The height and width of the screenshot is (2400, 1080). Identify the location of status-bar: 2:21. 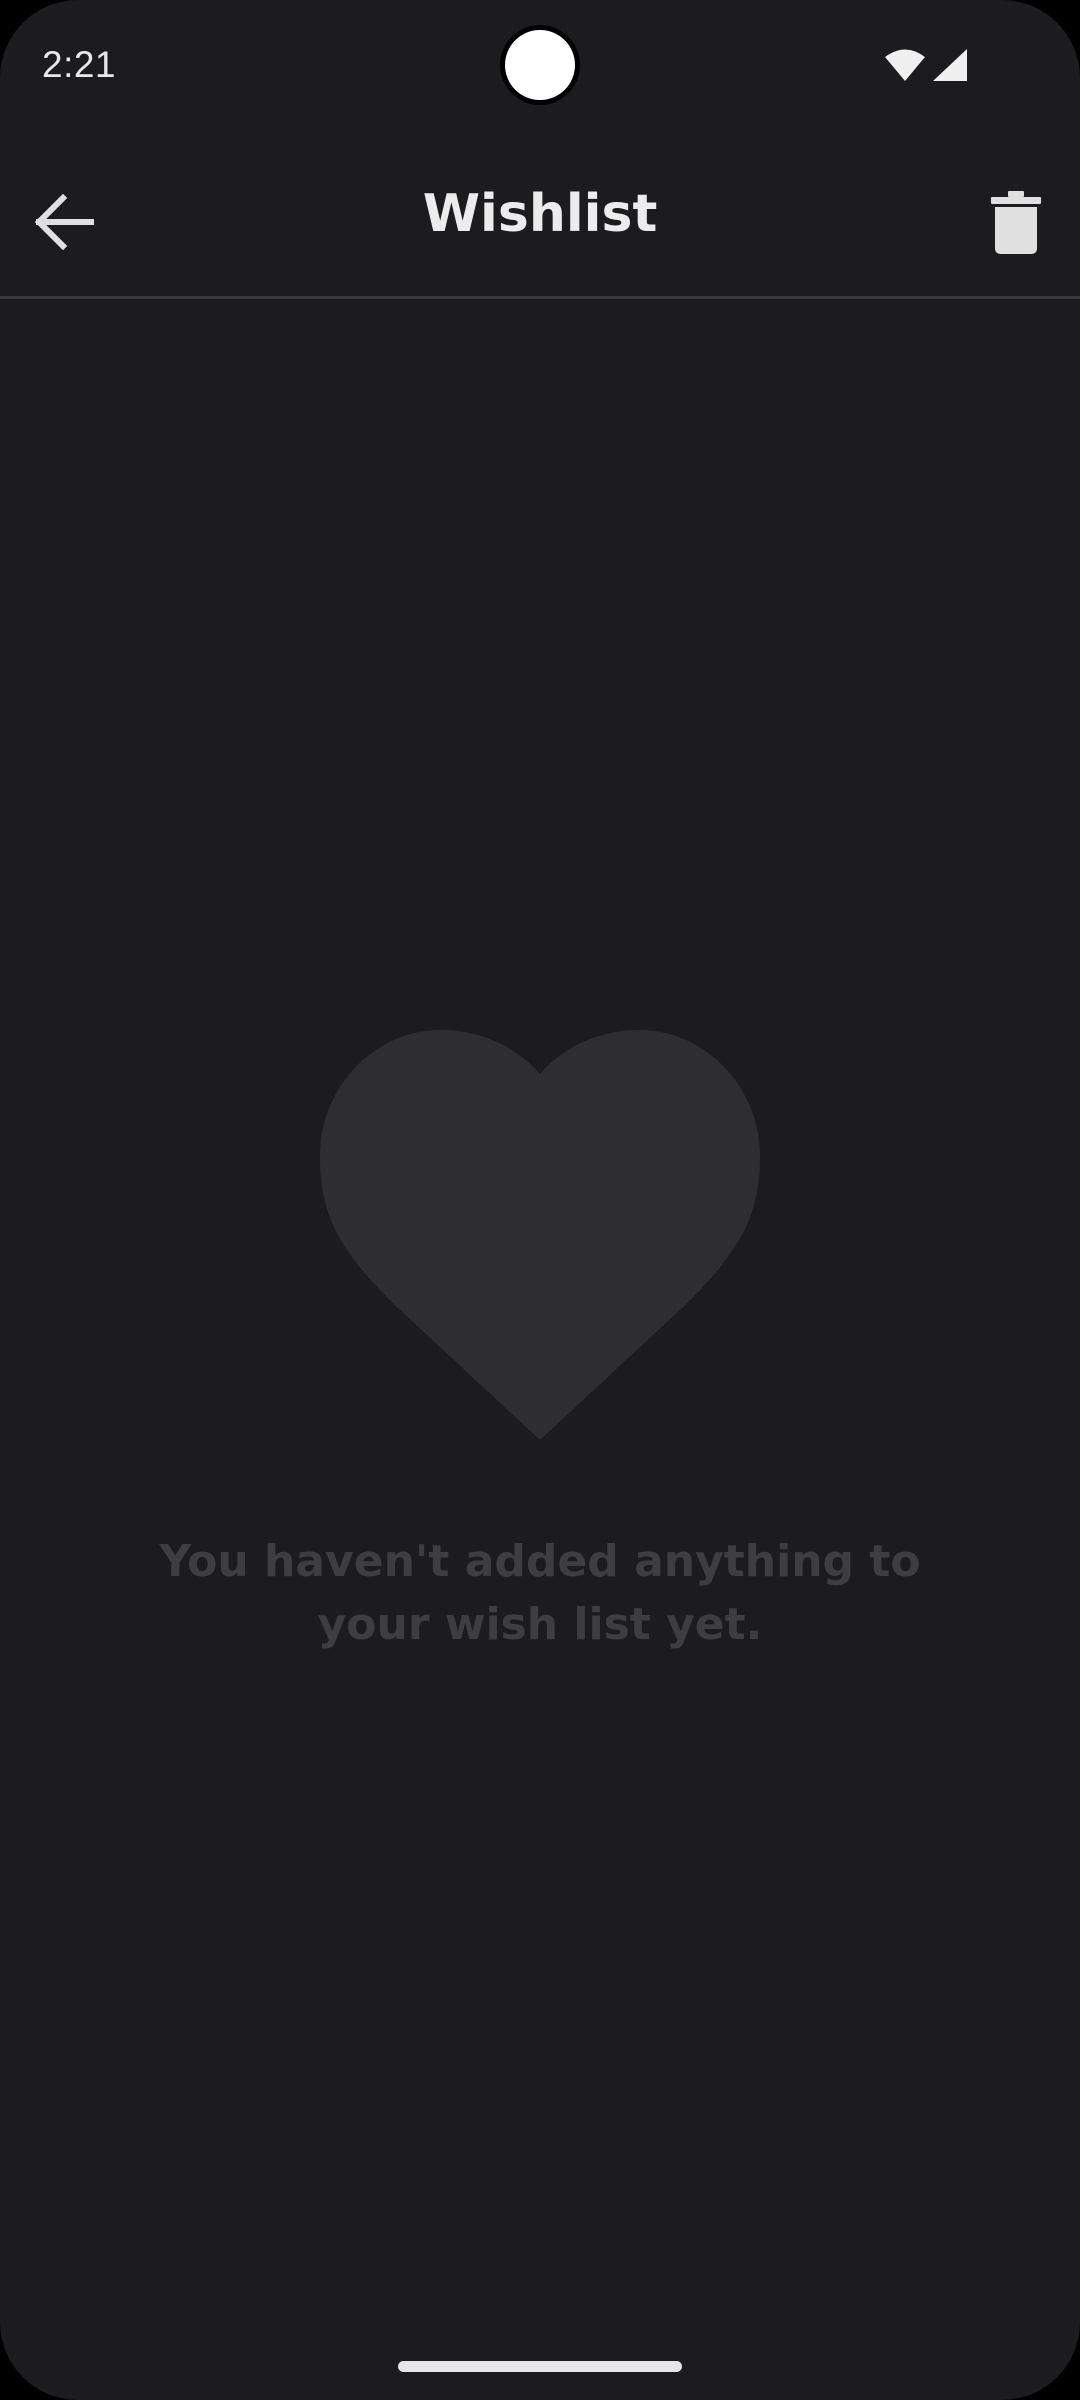
(540, 67).